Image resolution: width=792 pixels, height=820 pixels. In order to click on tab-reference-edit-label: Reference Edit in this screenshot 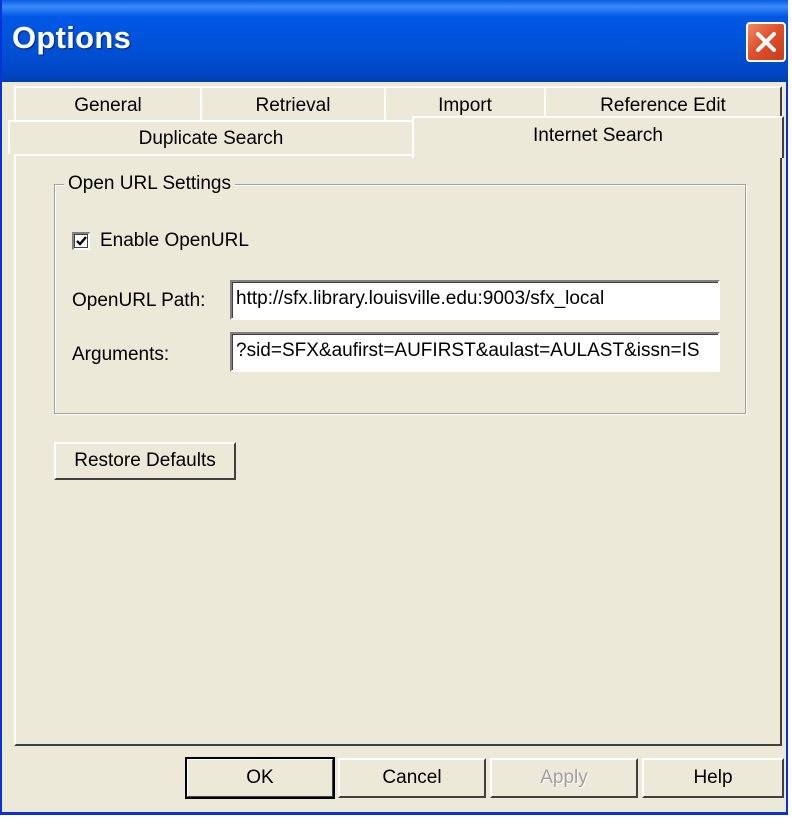, I will do `click(663, 105)`.